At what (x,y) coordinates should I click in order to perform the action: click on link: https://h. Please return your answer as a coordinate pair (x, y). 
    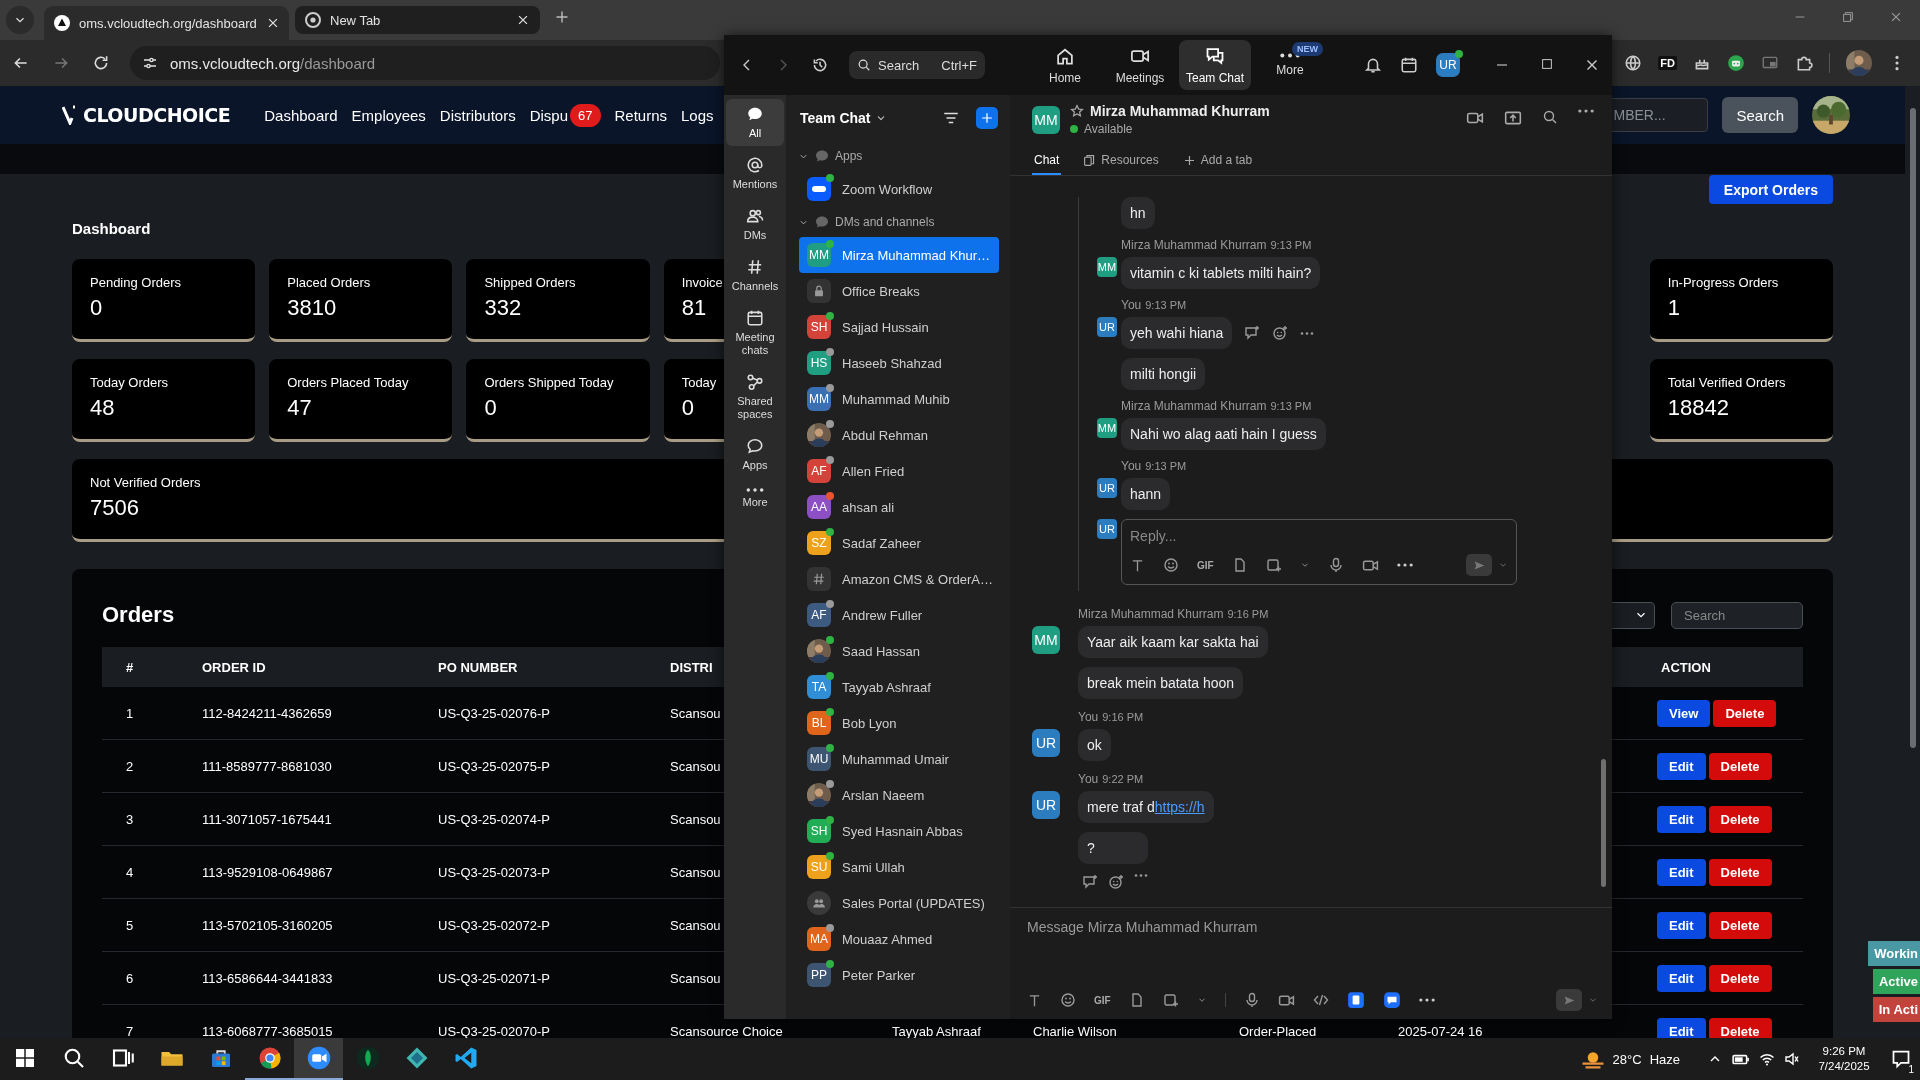
    Looking at the image, I should click on (1179, 807).